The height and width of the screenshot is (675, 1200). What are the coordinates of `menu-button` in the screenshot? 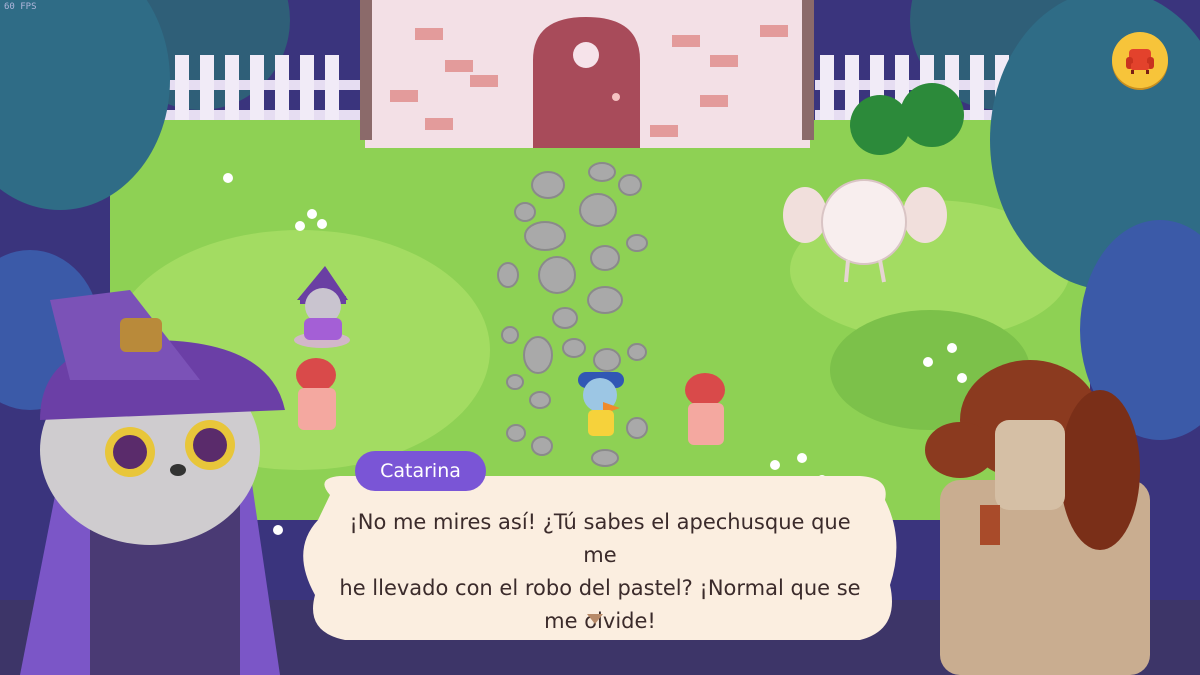 It's located at (1140, 60).